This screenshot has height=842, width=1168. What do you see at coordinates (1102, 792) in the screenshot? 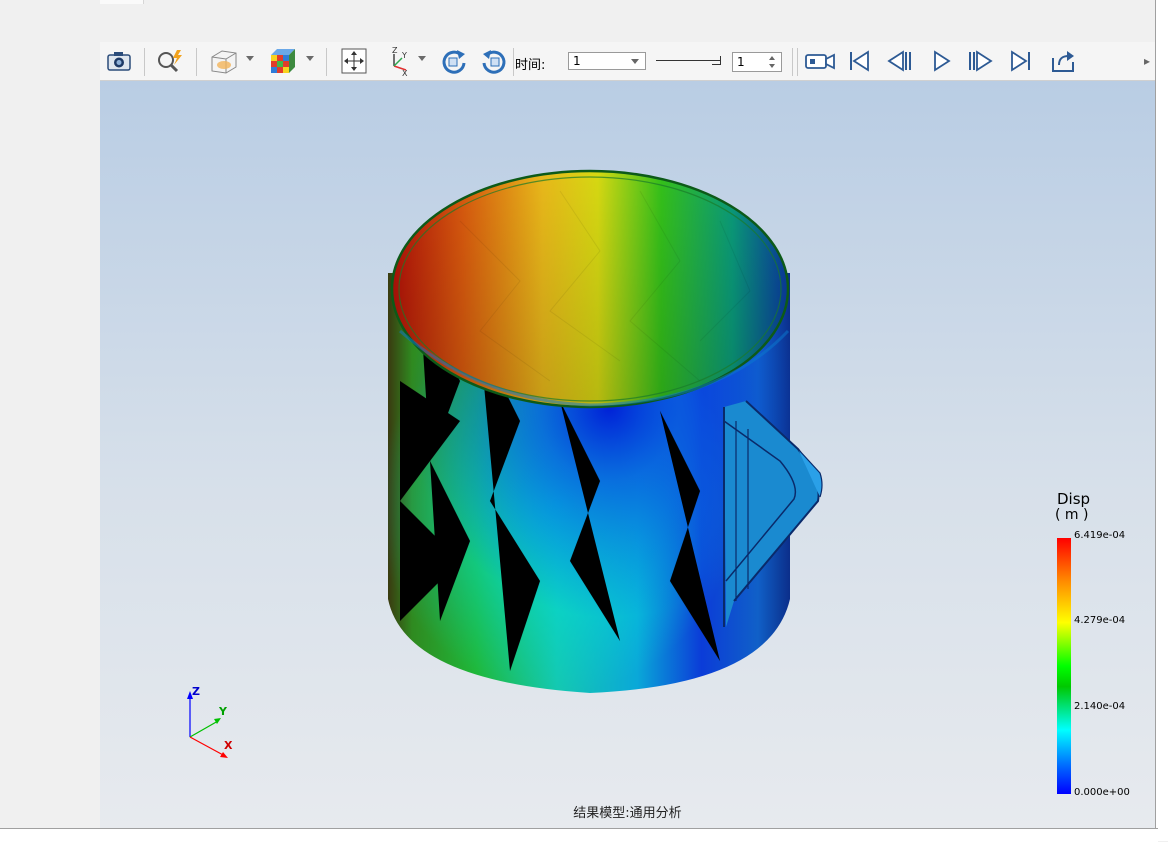
I see `legend-tick-min: 0.000e+00` at bounding box center [1102, 792].